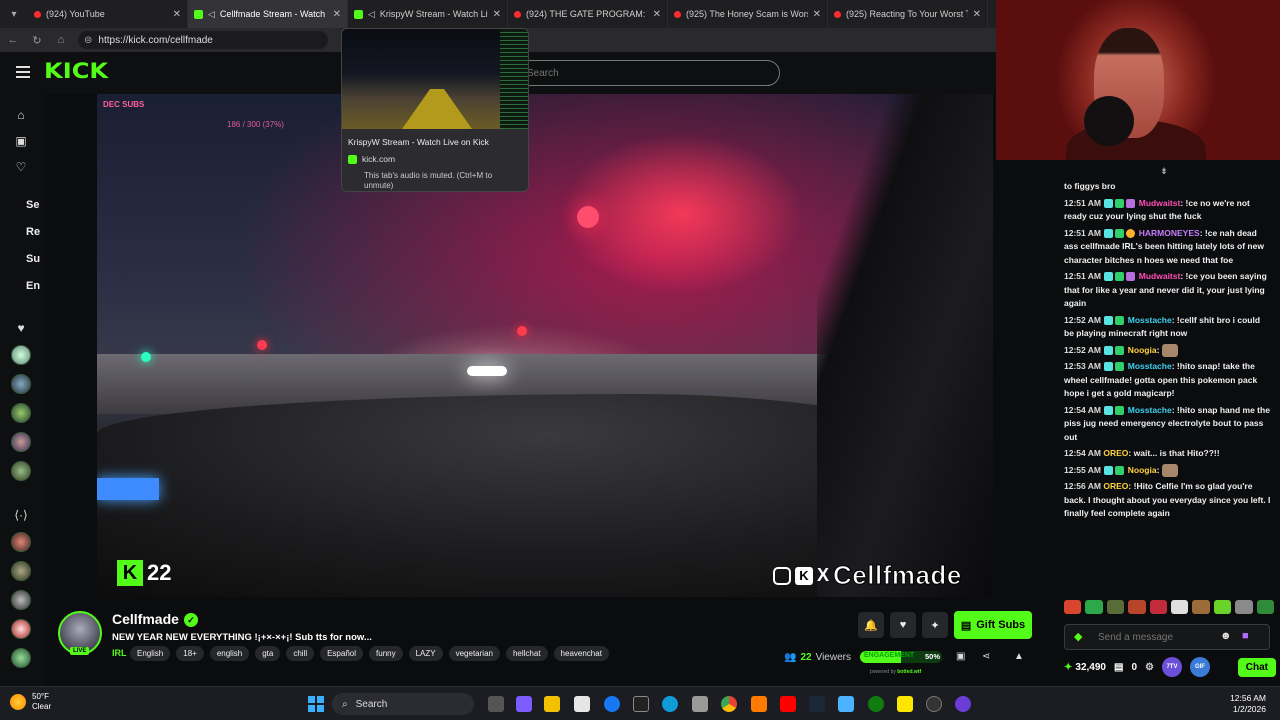 This screenshot has height=720, width=1280. Describe the element at coordinates (1118, 667) in the screenshot. I see `gift-icon: ▤` at that location.